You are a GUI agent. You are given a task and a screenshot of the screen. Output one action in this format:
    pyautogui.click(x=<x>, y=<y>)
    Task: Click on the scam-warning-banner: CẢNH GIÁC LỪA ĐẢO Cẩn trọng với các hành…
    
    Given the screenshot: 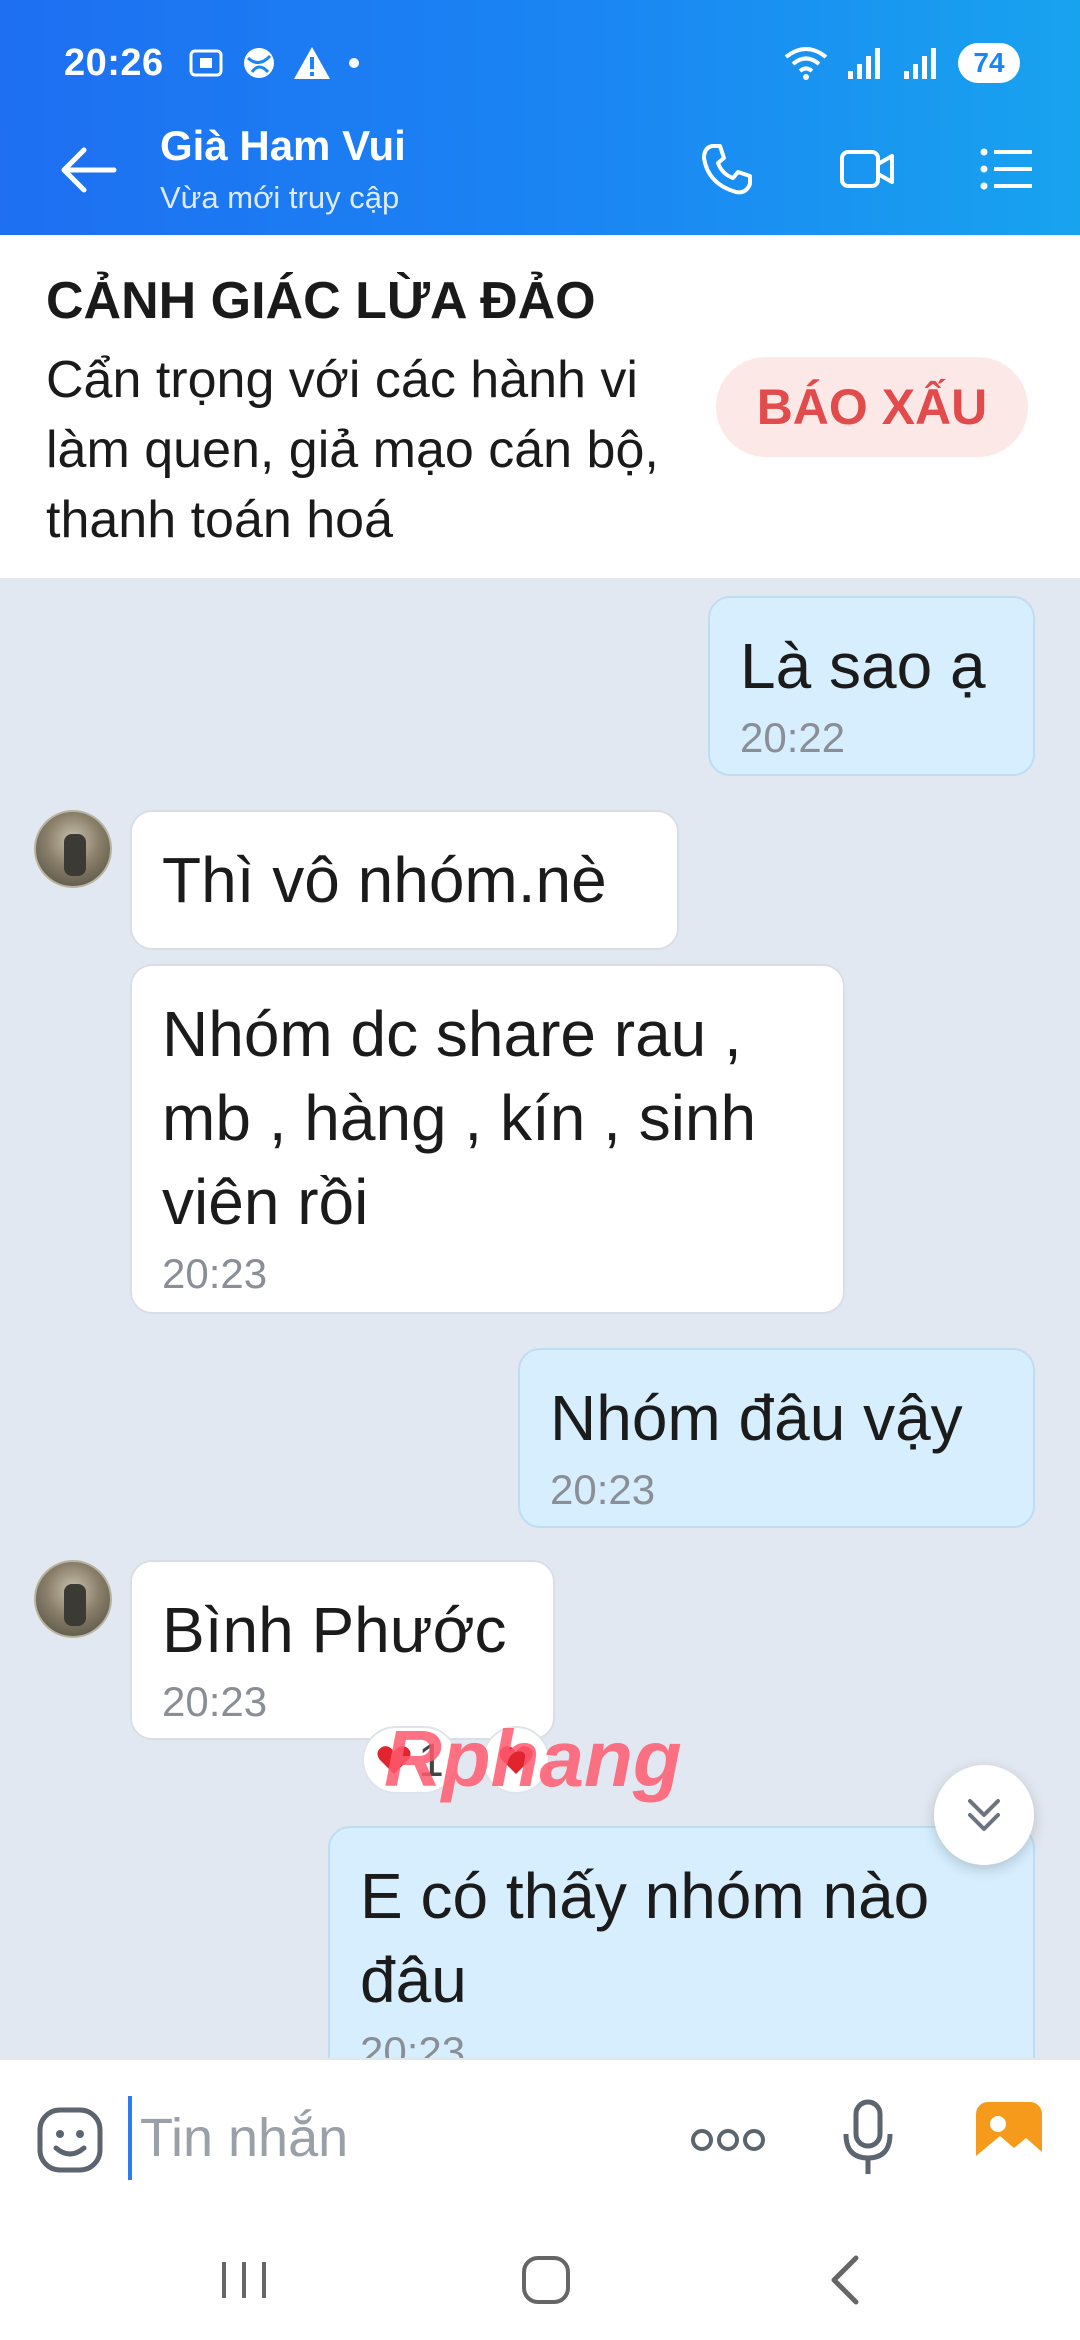 What is the action you would take?
    pyautogui.click(x=540, y=406)
    